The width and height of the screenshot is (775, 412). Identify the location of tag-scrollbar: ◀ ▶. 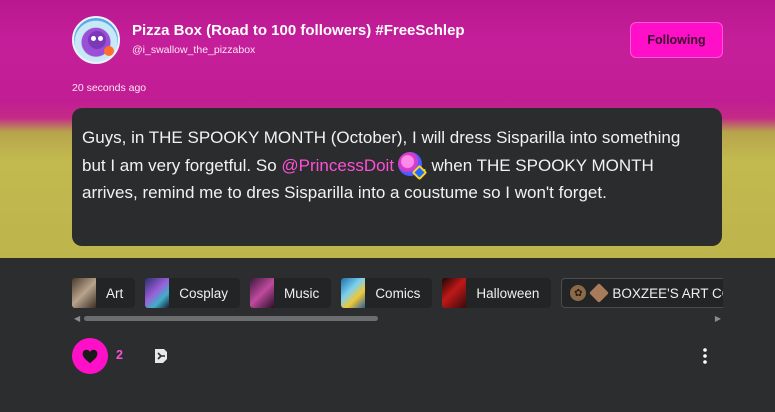
(397, 318).